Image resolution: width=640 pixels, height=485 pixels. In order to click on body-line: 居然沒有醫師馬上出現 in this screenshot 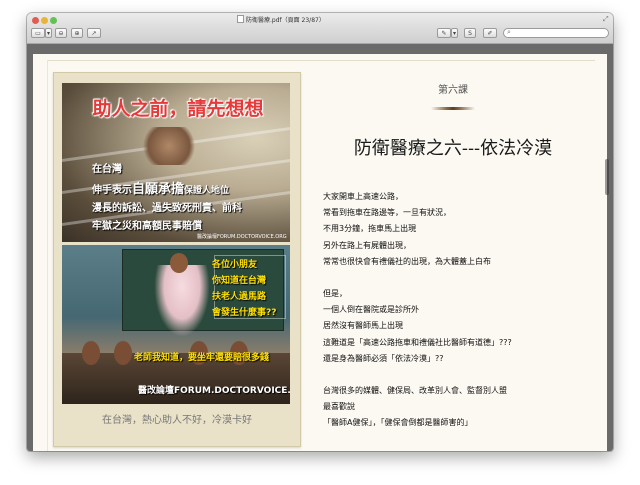, I will do `click(363, 325)`.